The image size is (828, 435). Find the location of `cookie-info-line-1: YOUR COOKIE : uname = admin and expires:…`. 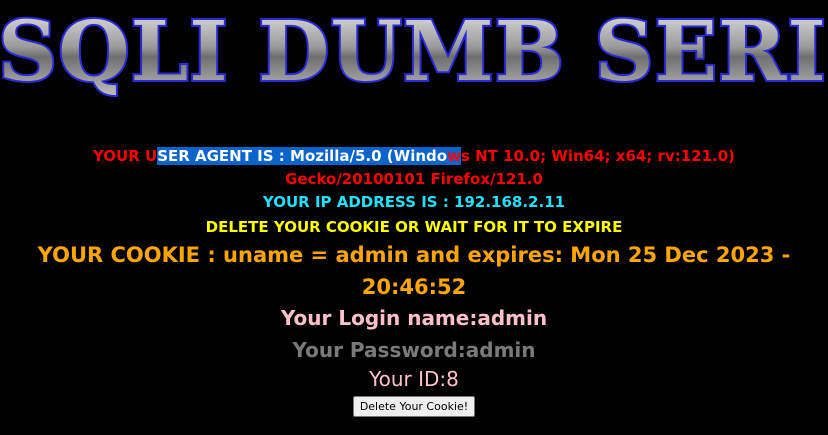

cookie-info-line-1: YOUR COOKIE : uname = admin and expires:… is located at coordinates (414, 255).